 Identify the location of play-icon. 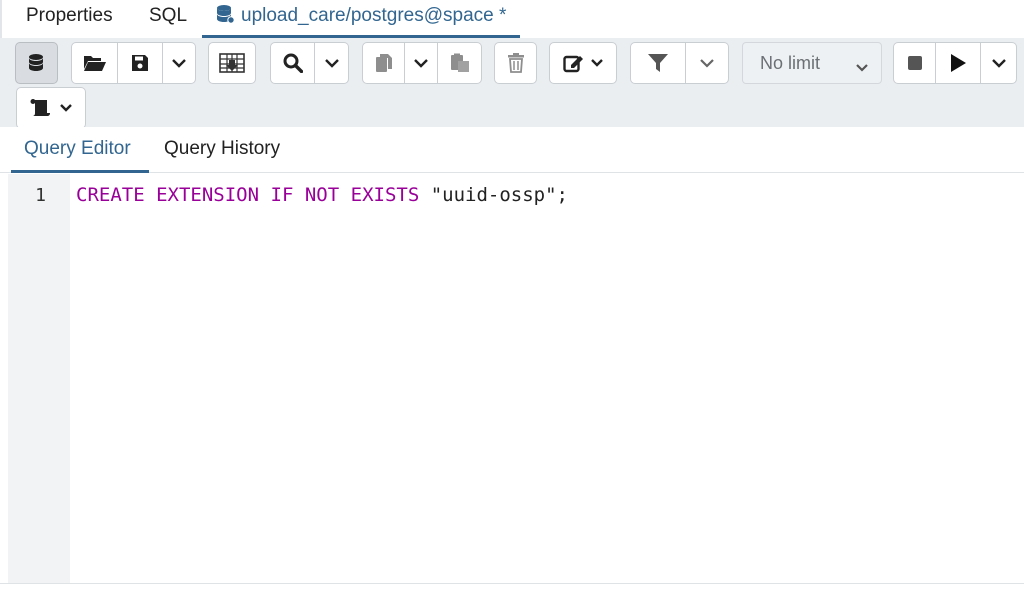
(958, 63).